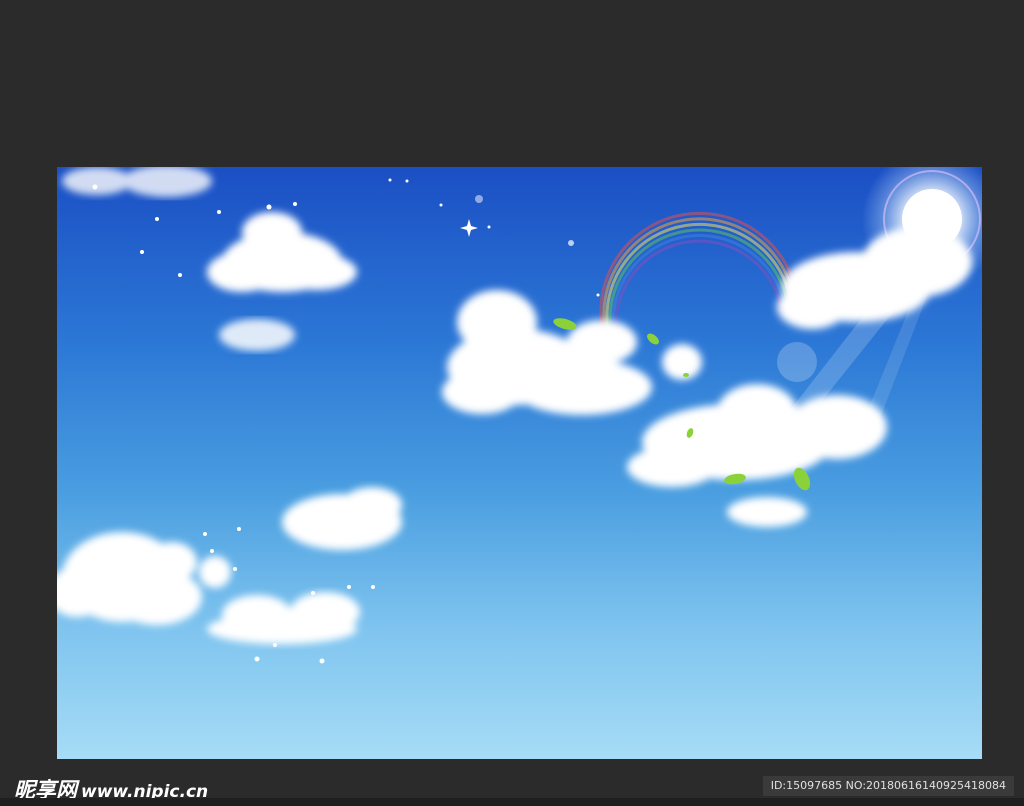 This screenshot has height=806, width=1024. What do you see at coordinates (874, 278) in the screenshot?
I see `cloud-right-upper` at bounding box center [874, 278].